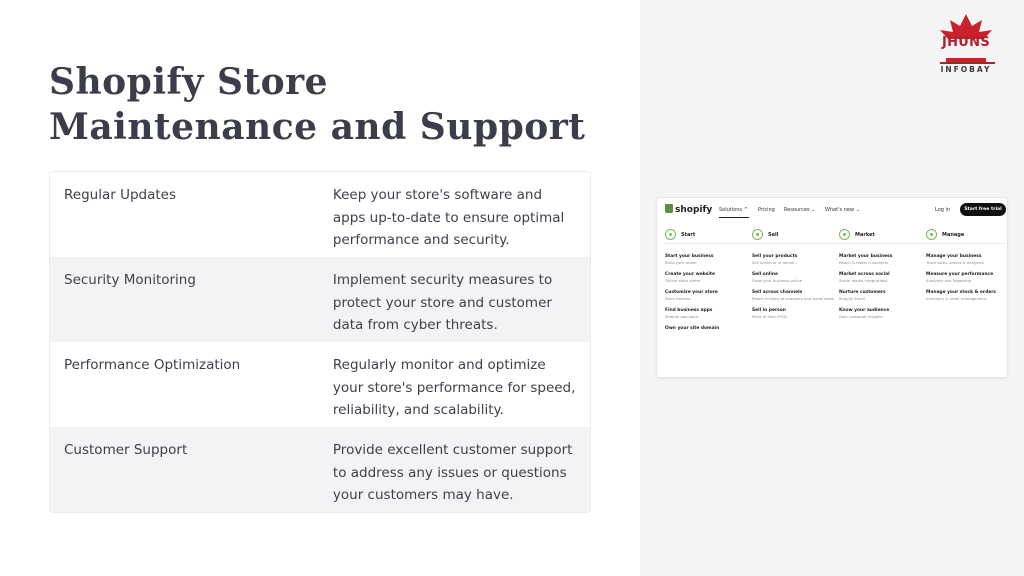  Describe the element at coordinates (983, 209) in the screenshot. I see `start-free-trial-button: Start free trial` at that location.